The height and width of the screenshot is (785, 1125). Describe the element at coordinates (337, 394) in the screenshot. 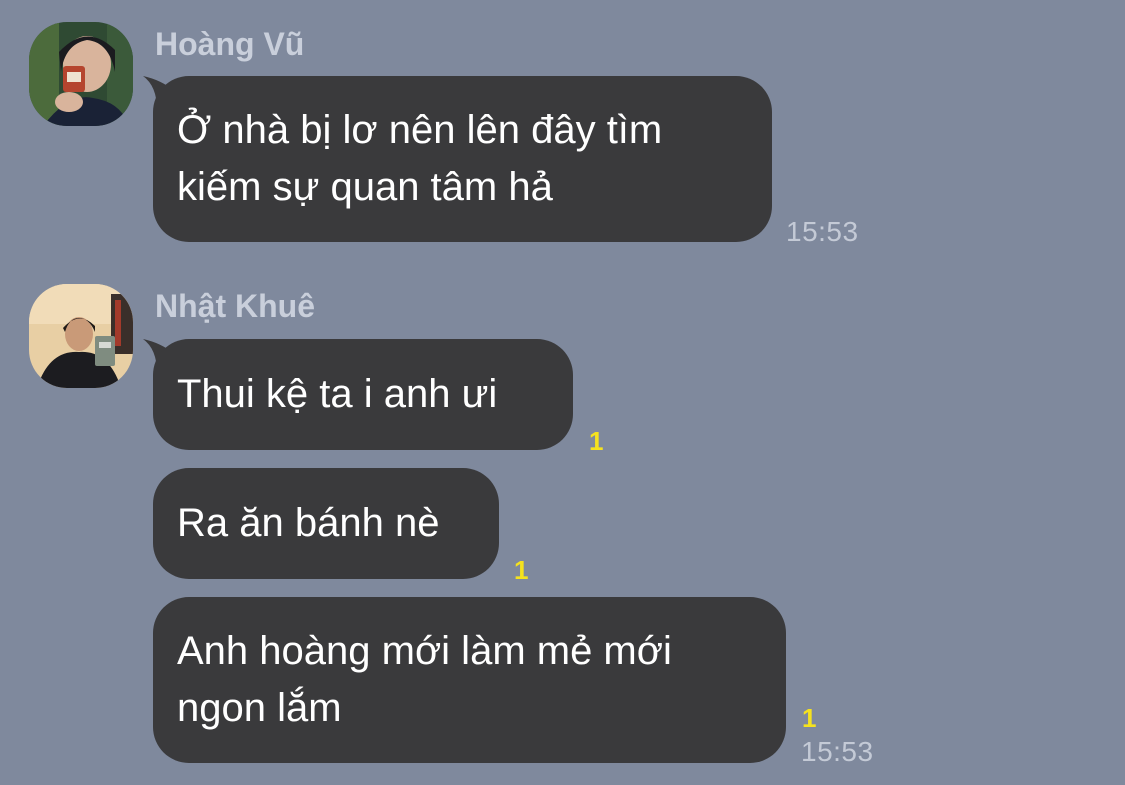

I see `message-text-line: Thui kệ ta i anh ưi` at that location.